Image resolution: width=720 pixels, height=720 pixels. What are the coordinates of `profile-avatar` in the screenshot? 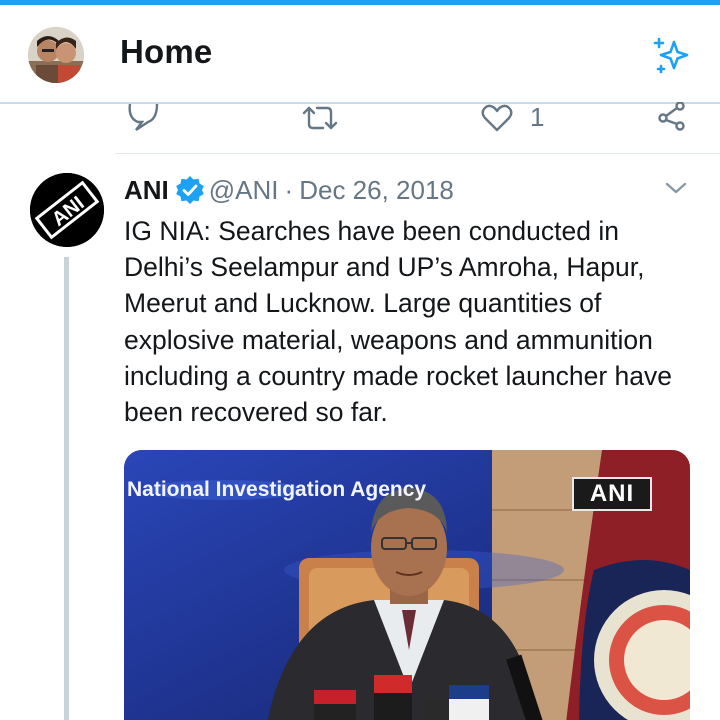 It's located at (56, 55).